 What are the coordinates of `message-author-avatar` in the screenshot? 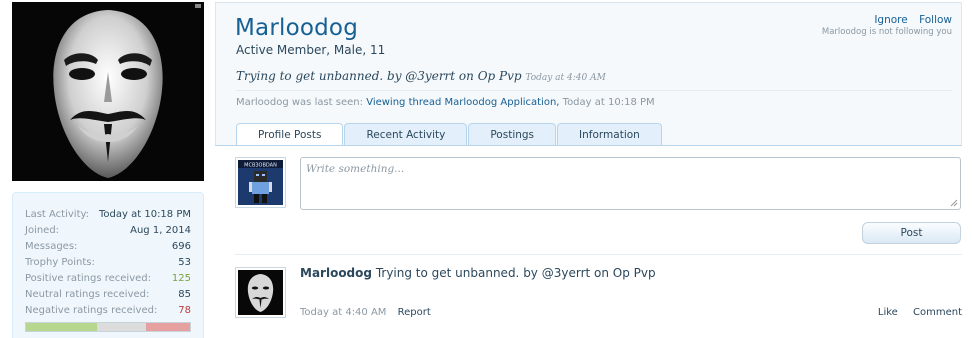 It's located at (260, 292).